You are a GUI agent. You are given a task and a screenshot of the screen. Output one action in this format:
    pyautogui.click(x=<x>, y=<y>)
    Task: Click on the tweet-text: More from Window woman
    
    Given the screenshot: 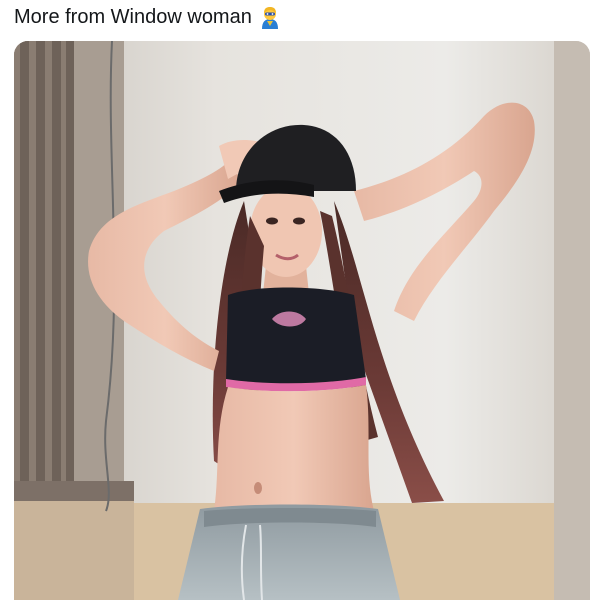 What is the action you would take?
    pyautogui.click(x=133, y=16)
    